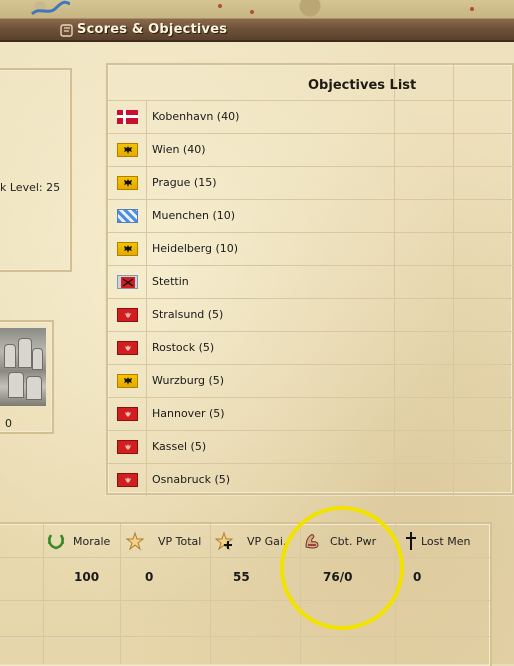 The image size is (514, 666). I want to click on vp-gain-label: VP Gai., so click(267, 541).